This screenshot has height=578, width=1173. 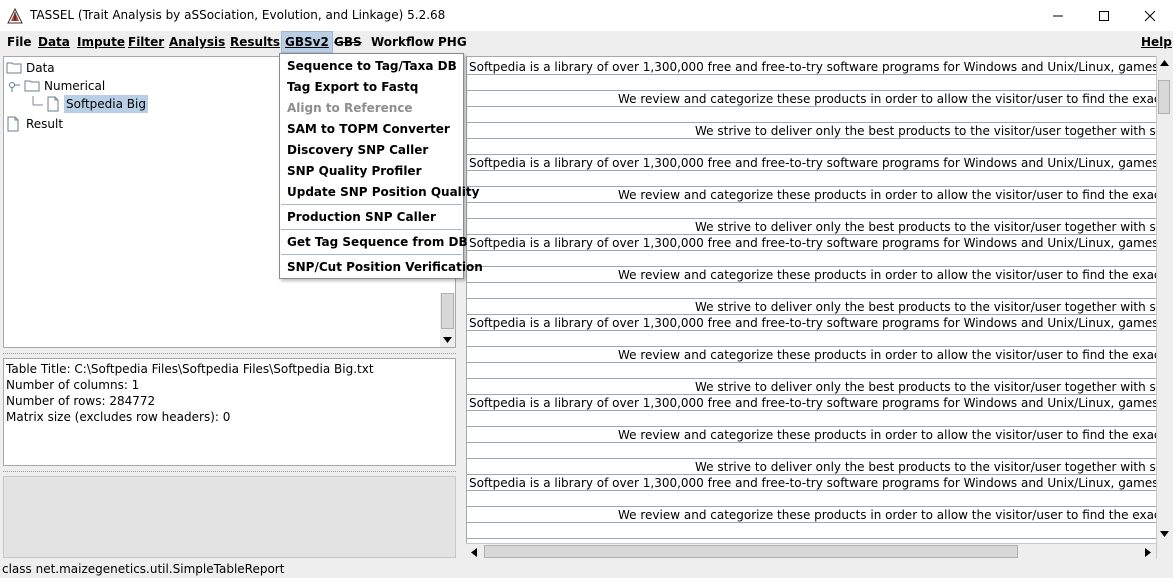 I want to click on tree-result-label: Result, so click(x=45, y=124).